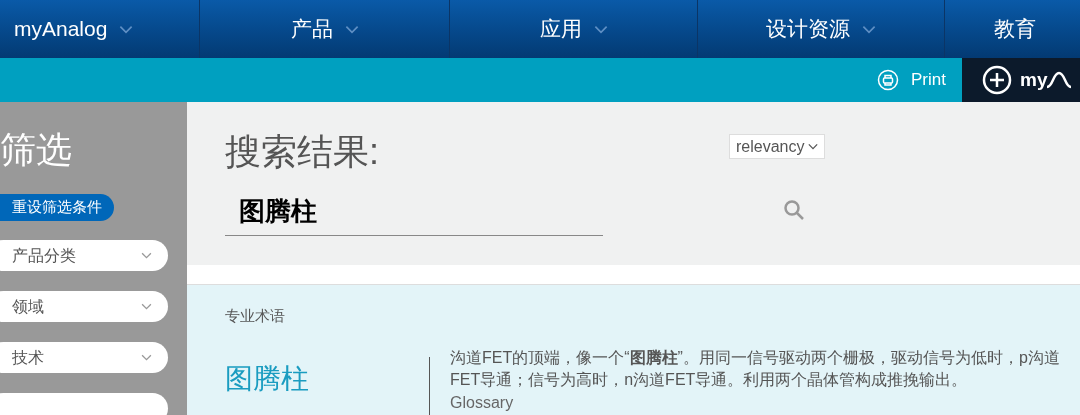  Describe the element at coordinates (84, 306) in the screenshot. I see `filter-dropdown: 领域` at that location.